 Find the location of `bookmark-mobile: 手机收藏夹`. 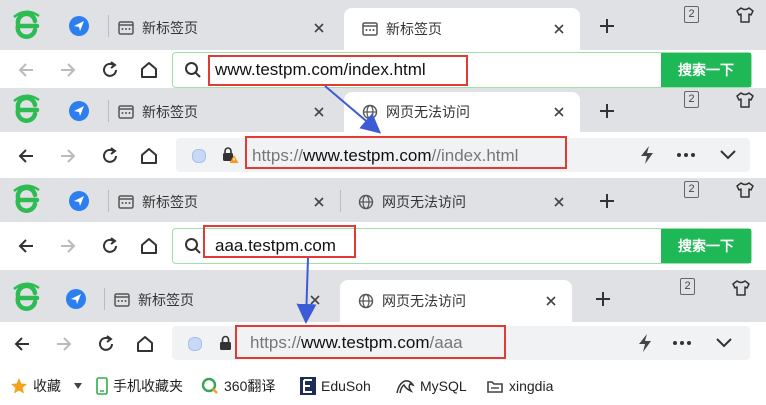

bookmark-mobile: 手机收藏夹 is located at coordinates (139, 386).